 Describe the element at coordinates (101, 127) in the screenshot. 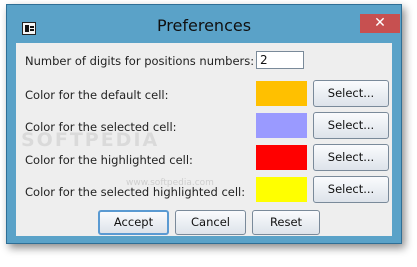

I see `selected-cell-color-label: Color for the selected cell:` at that location.